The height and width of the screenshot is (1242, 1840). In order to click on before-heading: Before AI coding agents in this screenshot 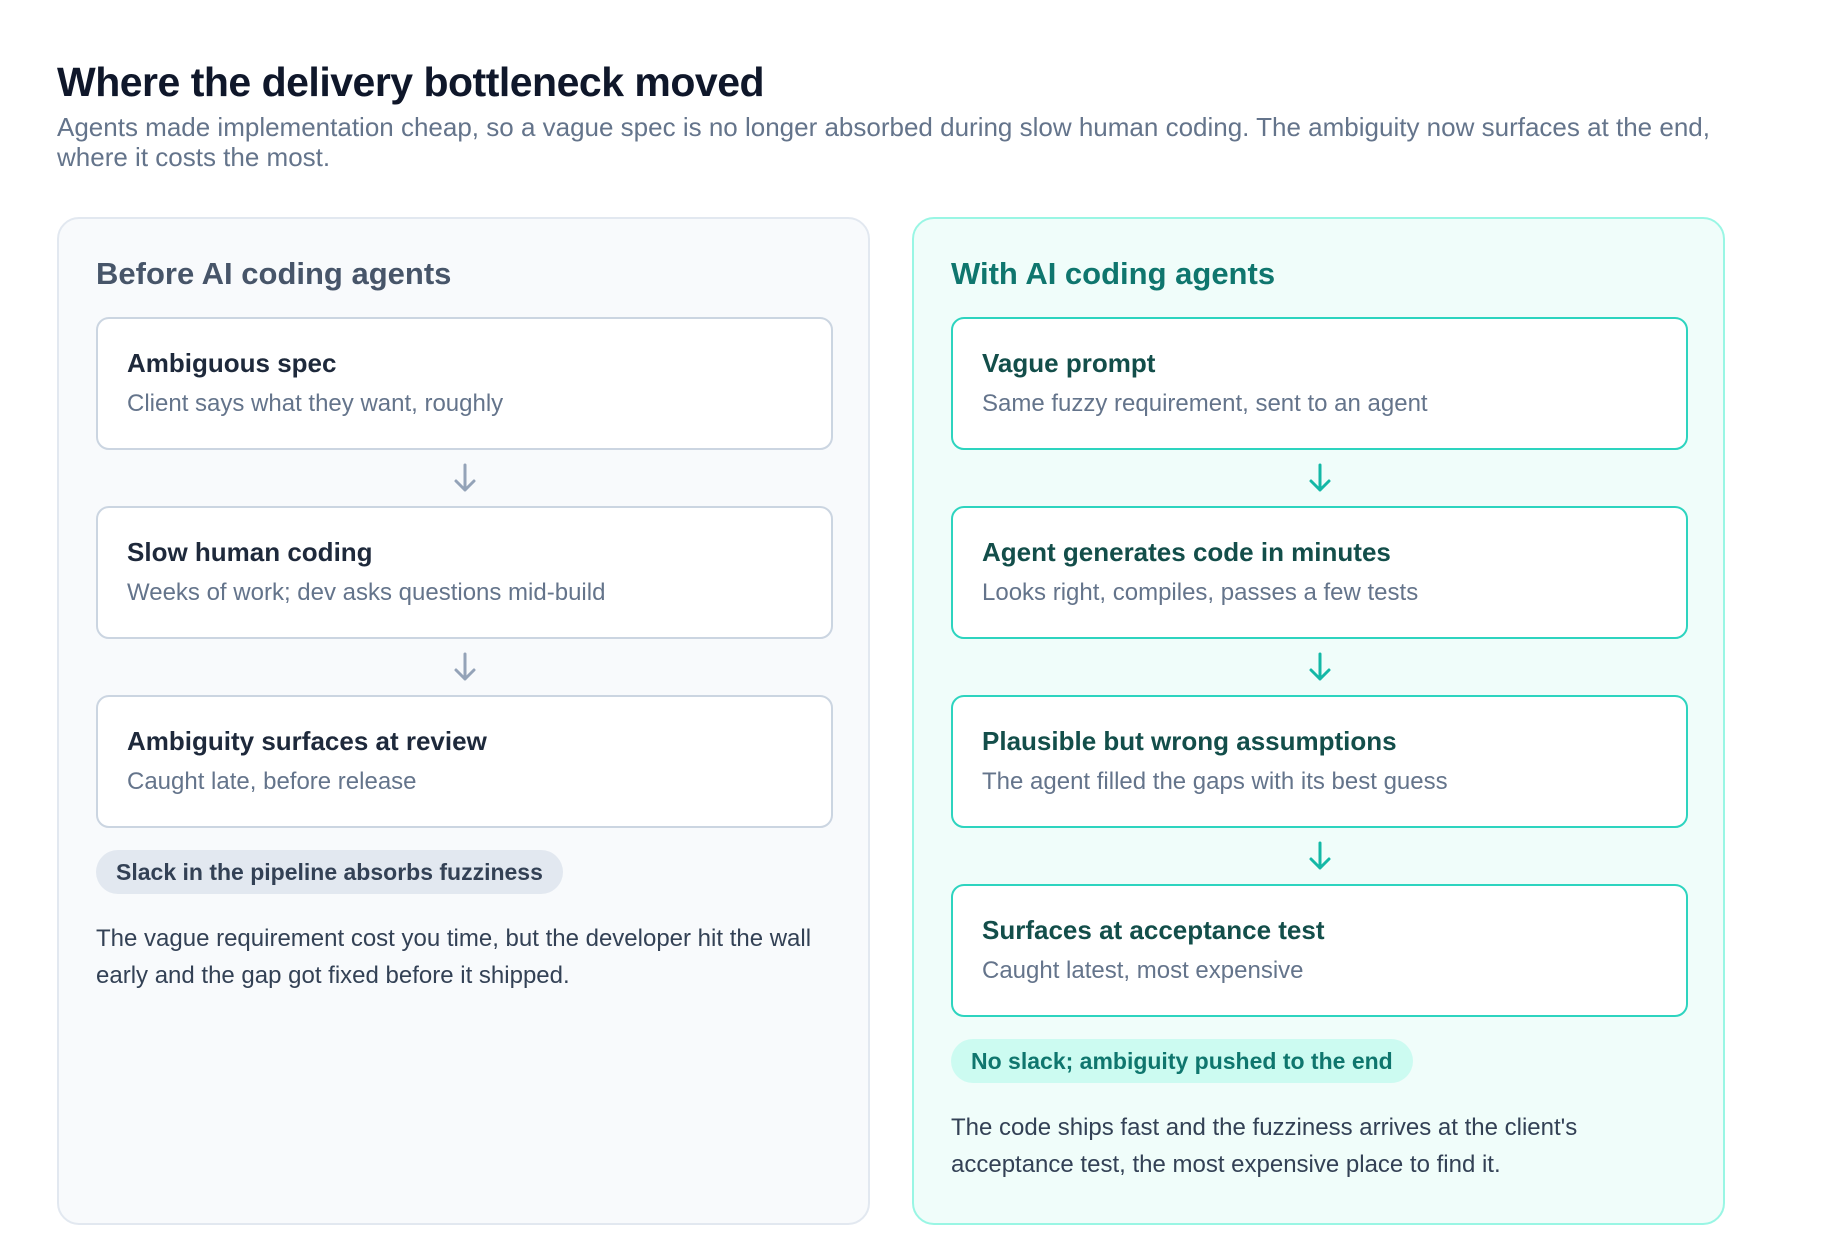, I will do `click(274, 273)`.